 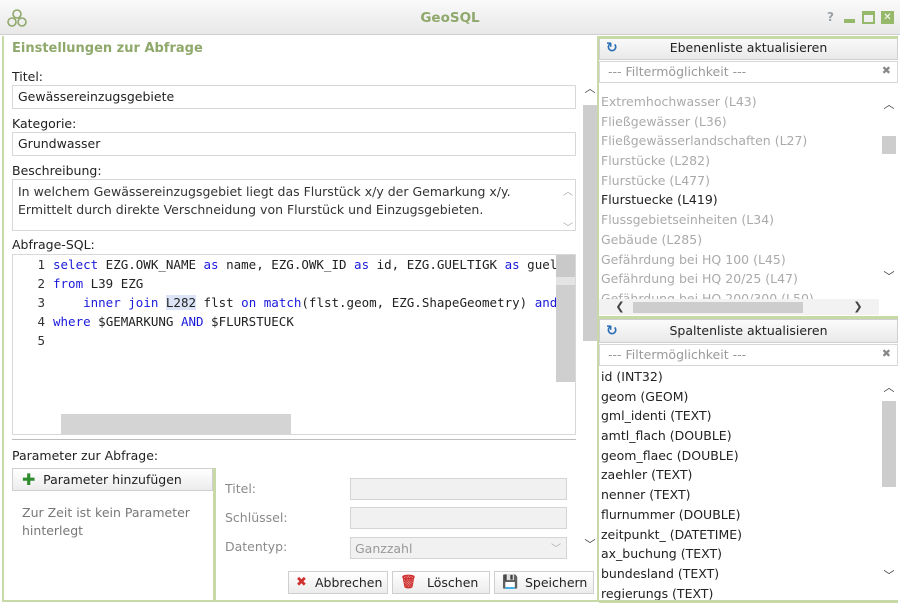 What do you see at coordinates (739, 456) in the screenshot?
I see `column-list-item: geom_flaec (DOUBLE)` at bounding box center [739, 456].